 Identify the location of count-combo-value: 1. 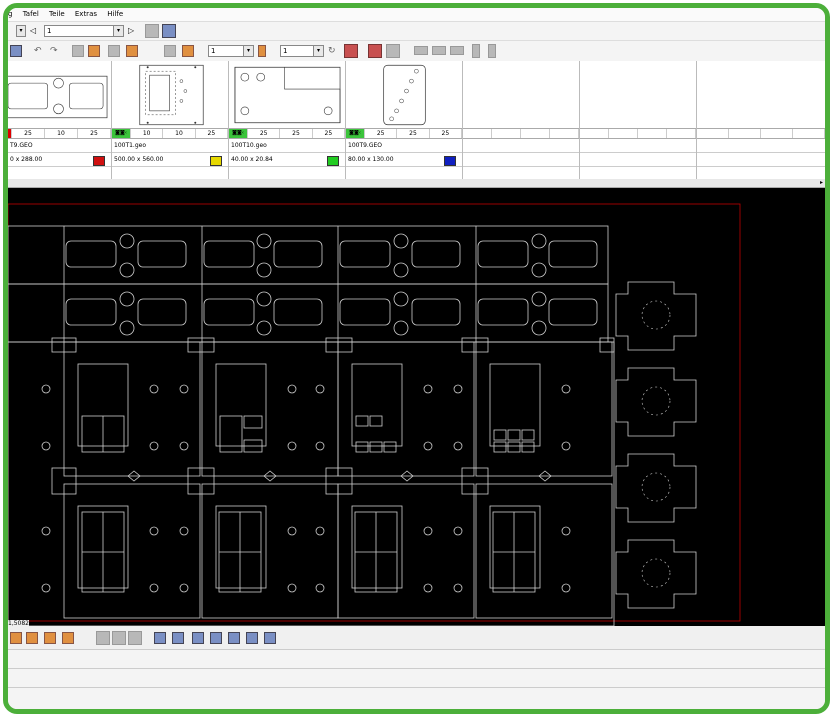
(285, 51).